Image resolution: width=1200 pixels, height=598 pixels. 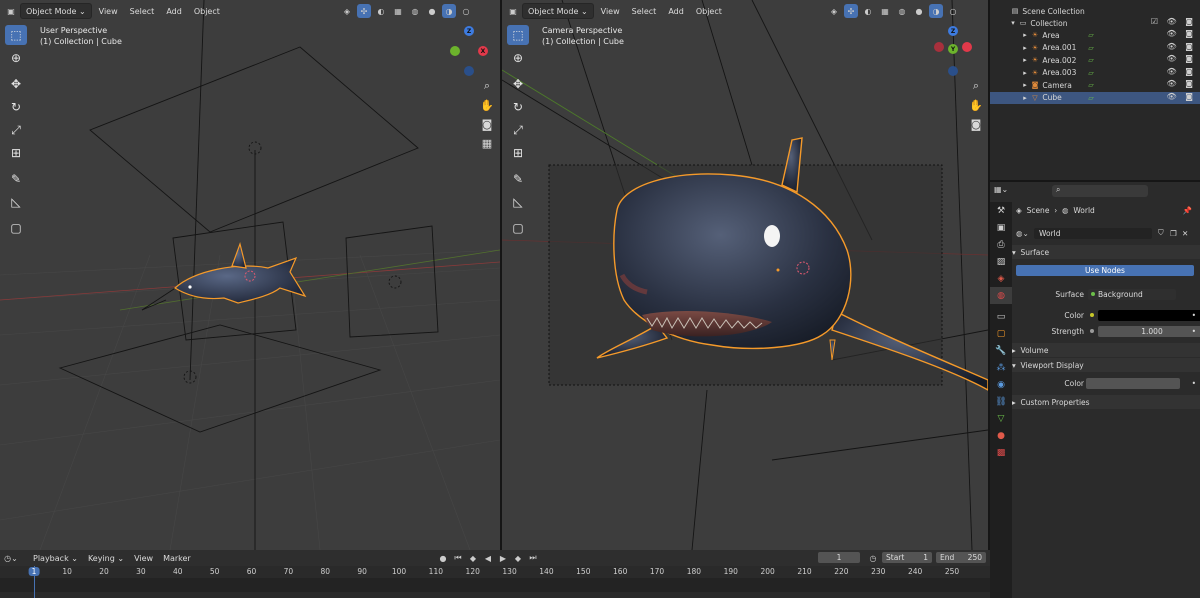 What do you see at coordinates (1001, 210) in the screenshot?
I see `tool-tab-icon: ⚒` at bounding box center [1001, 210].